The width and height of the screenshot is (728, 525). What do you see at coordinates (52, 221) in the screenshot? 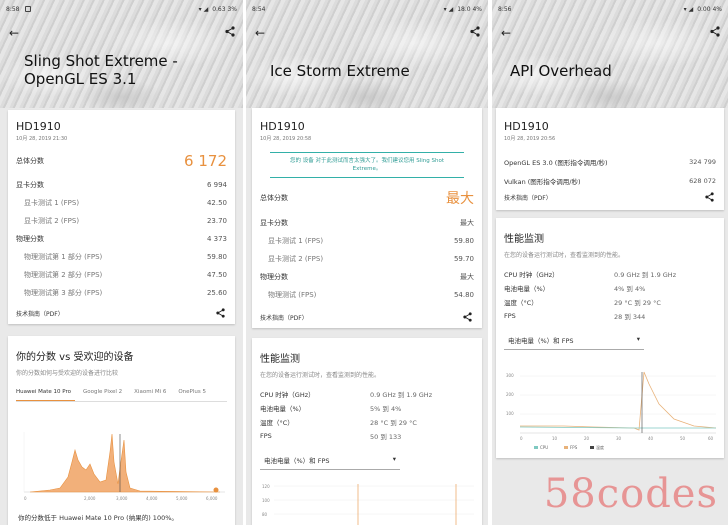
I see `score-row-label: 显卡测试 2 (FPS)` at bounding box center [52, 221].